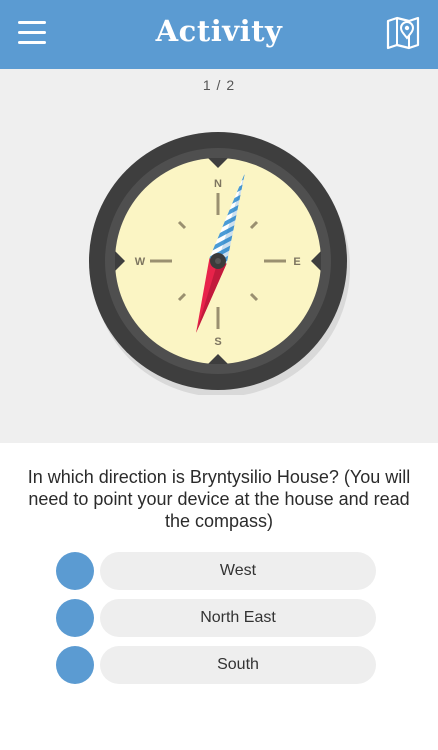  I want to click on compass-north-label: N, so click(218, 184).